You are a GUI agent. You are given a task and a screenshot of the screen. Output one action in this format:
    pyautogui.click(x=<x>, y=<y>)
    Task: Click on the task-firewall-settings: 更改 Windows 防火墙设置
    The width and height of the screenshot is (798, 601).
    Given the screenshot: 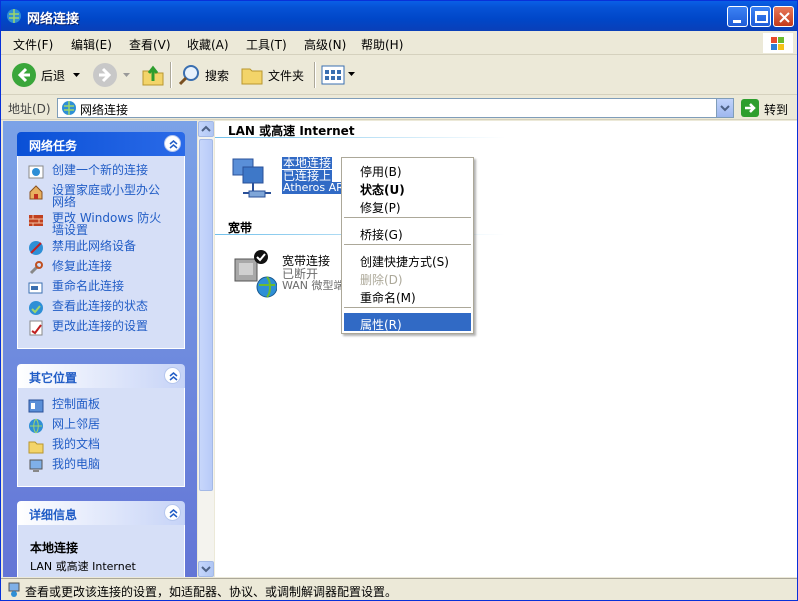 What is the action you would take?
    pyautogui.click(x=98, y=224)
    